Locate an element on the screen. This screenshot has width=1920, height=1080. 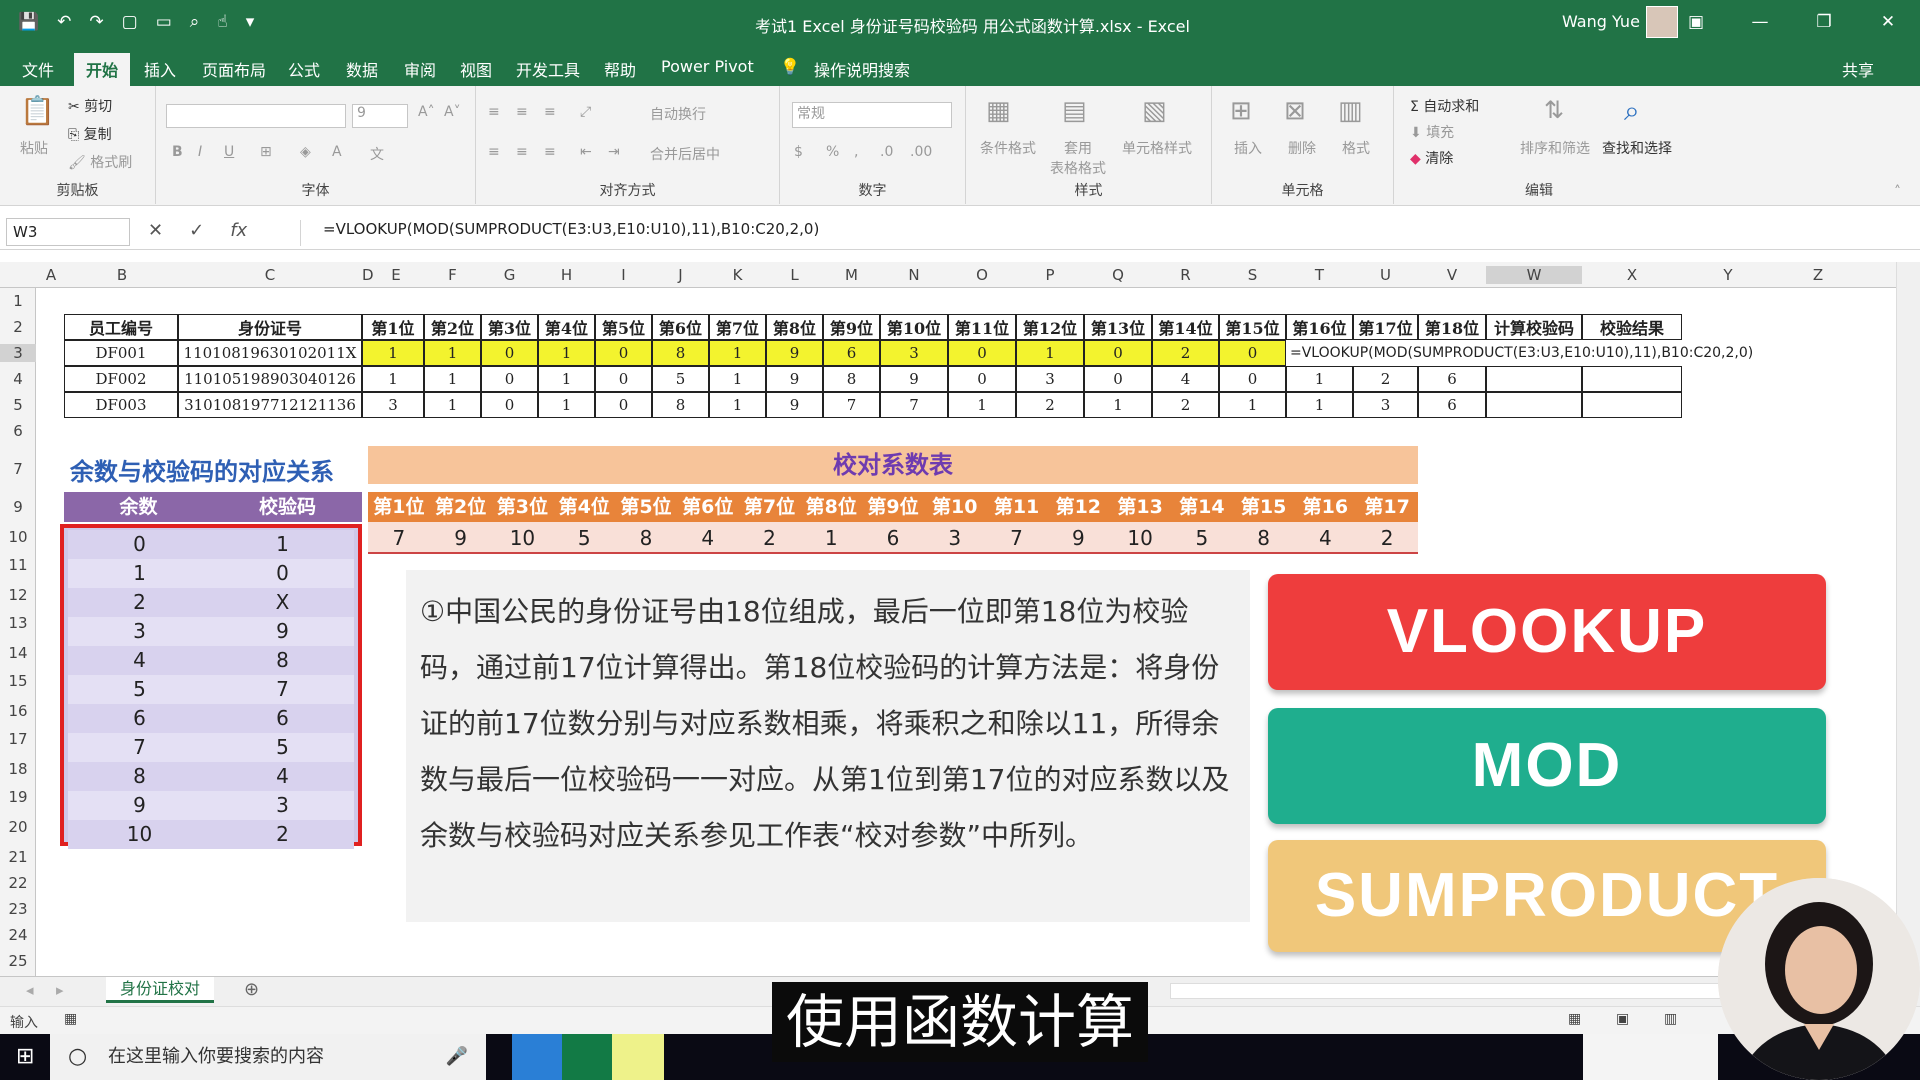
id-number-cell: 110105198903040126 is located at coordinates (270, 379).